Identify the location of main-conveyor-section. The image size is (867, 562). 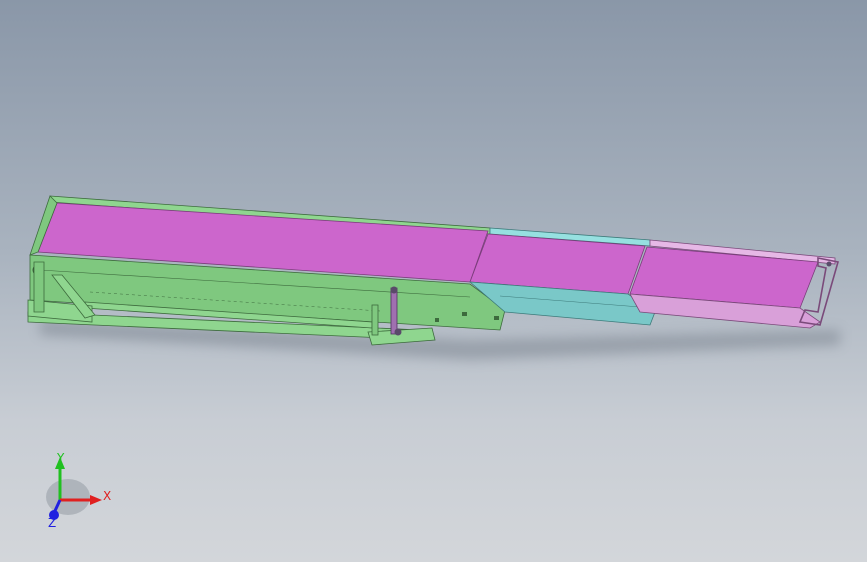
(267, 263).